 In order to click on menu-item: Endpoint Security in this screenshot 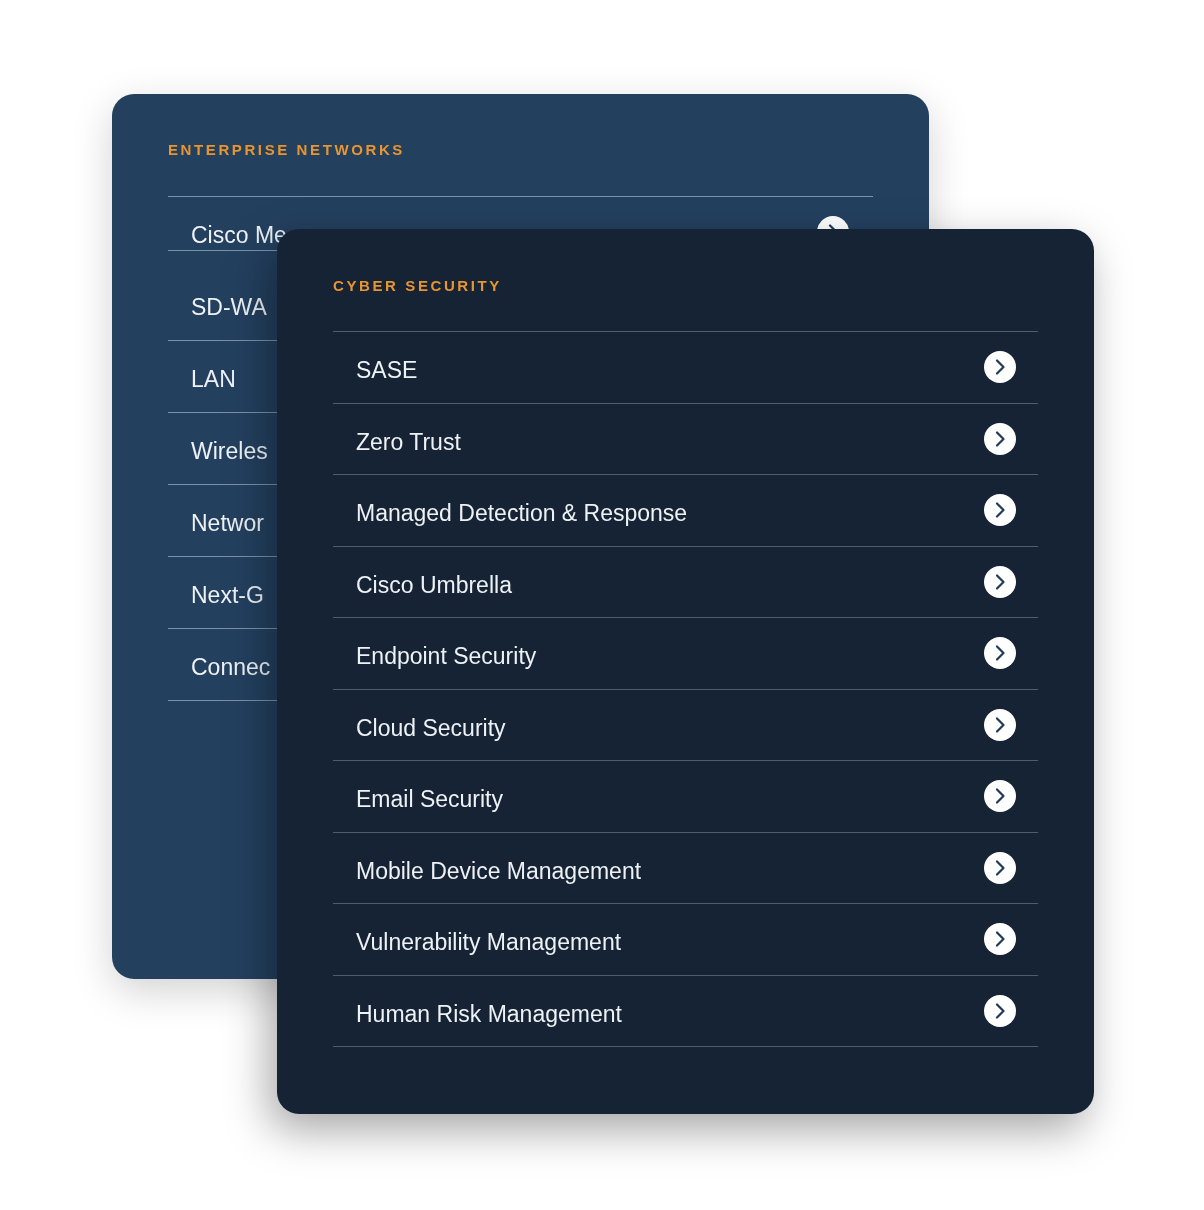, I will do `click(685, 654)`.